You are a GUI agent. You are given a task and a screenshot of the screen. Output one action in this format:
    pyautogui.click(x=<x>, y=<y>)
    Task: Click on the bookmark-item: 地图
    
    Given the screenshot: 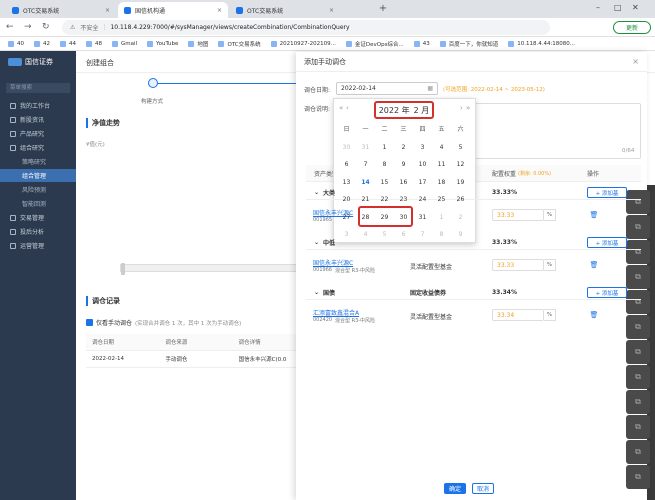 What is the action you would take?
    pyautogui.click(x=198, y=44)
    